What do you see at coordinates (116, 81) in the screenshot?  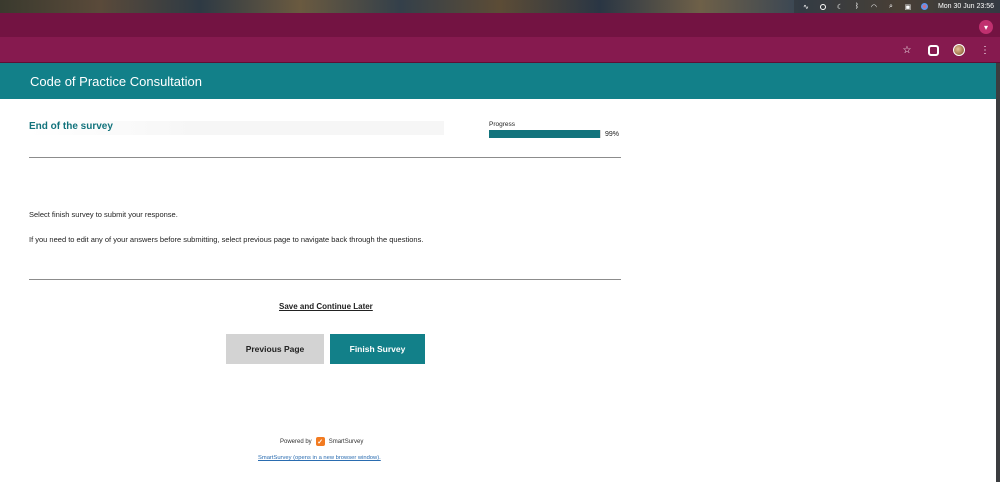 I see `page-title: Code of Practice Consultation` at bounding box center [116, 81].